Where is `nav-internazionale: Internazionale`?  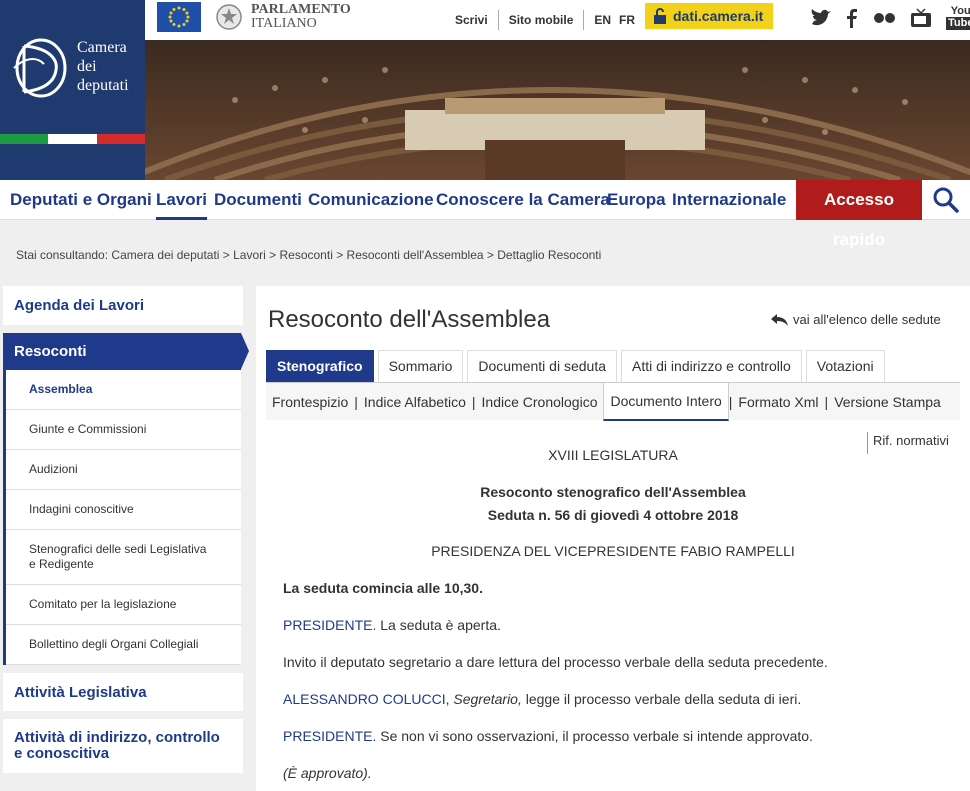 nav-internazionale: Internazionale is located at coordinates (729, 200).